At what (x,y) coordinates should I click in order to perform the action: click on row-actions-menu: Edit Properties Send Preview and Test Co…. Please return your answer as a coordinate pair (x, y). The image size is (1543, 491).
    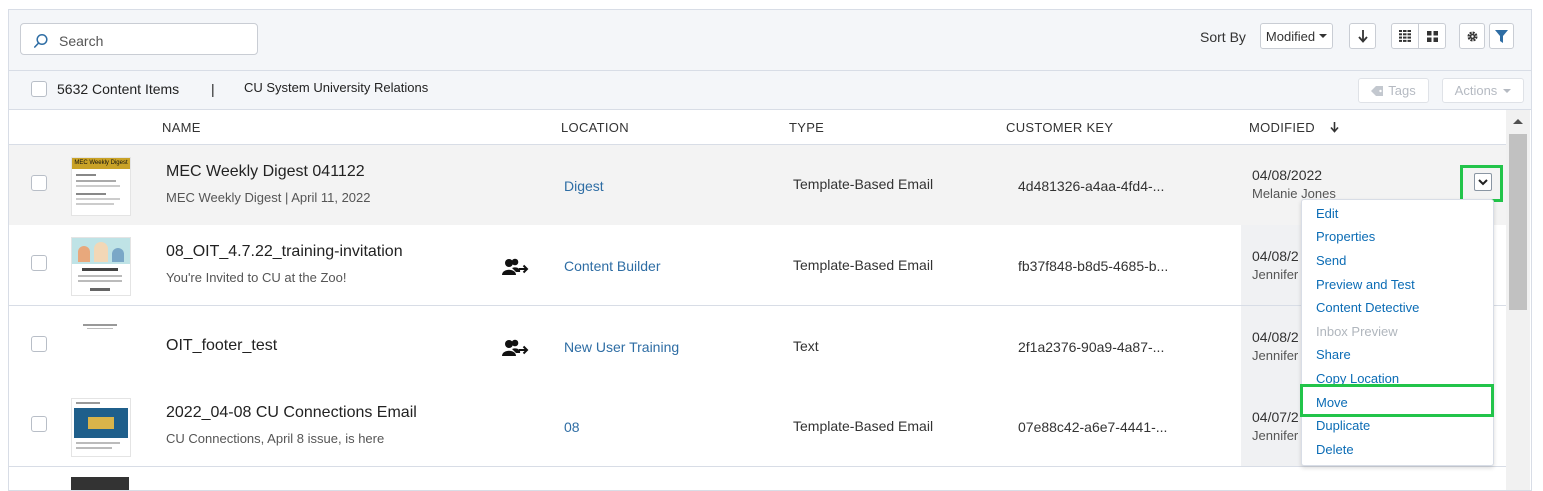
    Looking at the image, I should click on (1397, 332).